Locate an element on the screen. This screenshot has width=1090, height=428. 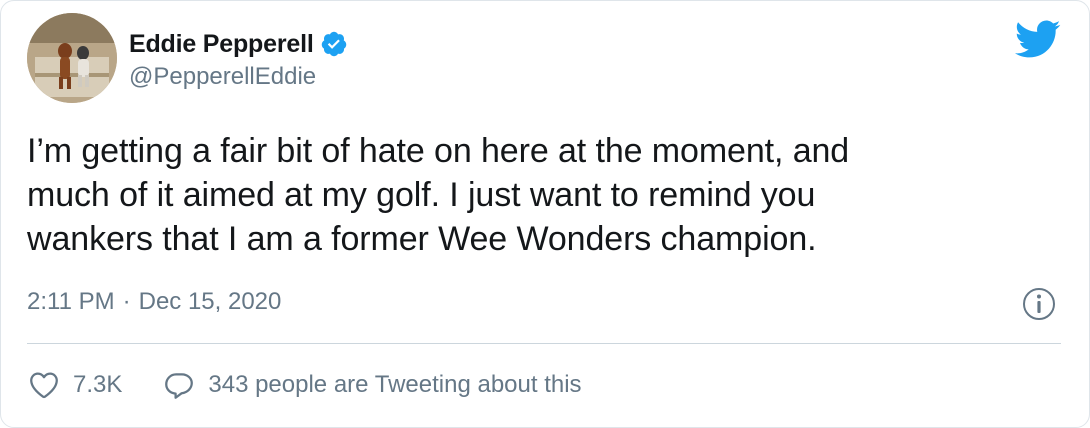
tweet-time: 2:11 PM is located at coordinates (71, 302).